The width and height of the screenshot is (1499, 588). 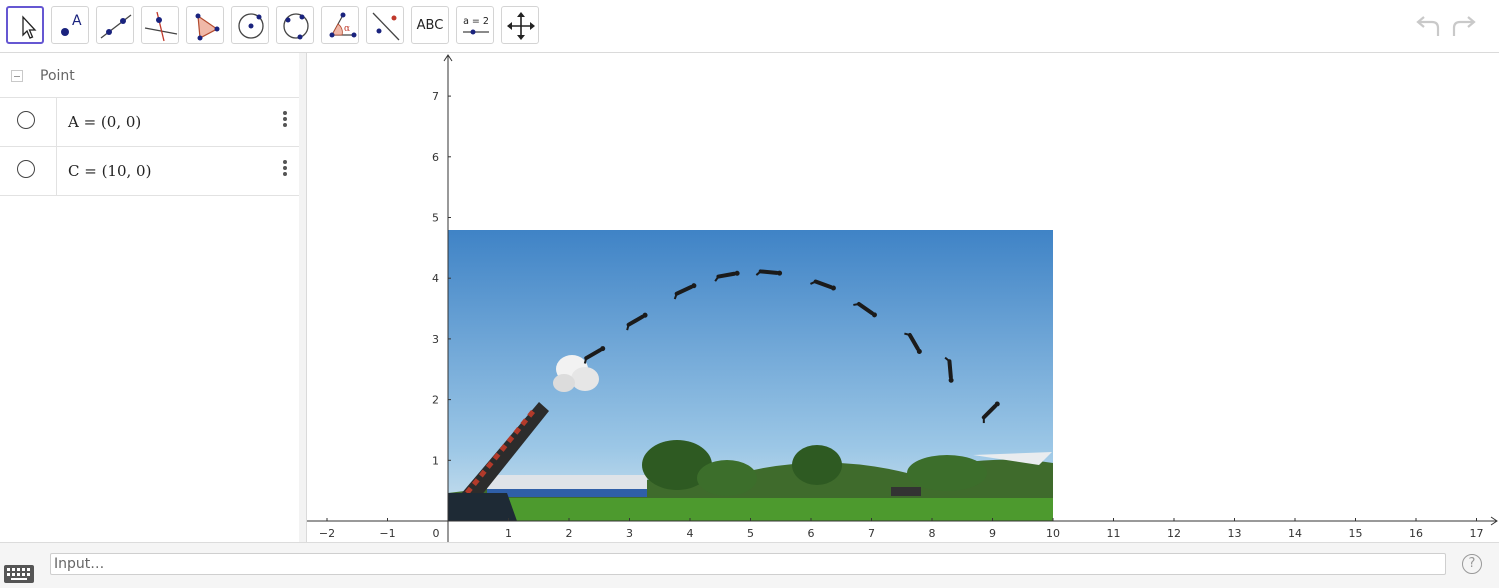 What do you see at coordinates (436, 533) in the screenshot?
I see `x-tick-label: 0` at bounding box center [436, 533].